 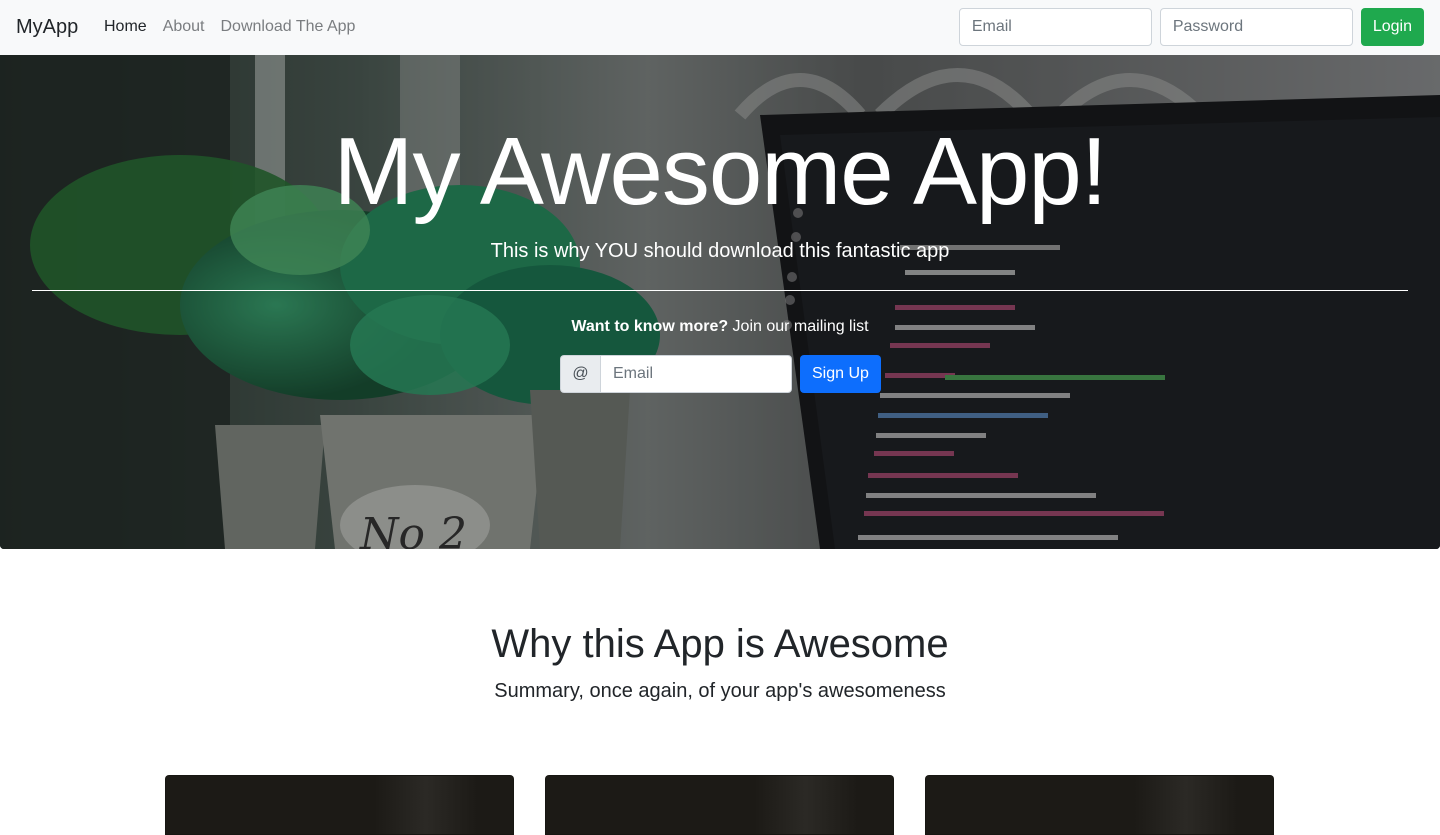 I want to click on mailing-list-prompt: Want to know more? Join our mailing list, so click(x=720, y=327).